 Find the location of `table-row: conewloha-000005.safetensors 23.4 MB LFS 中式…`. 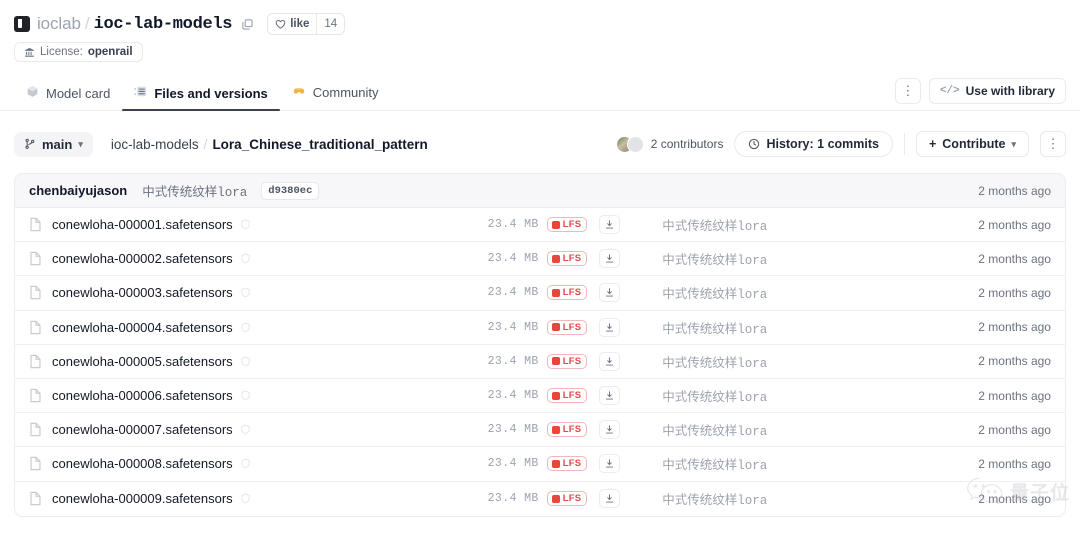

table-row: conewloha-000005.safetensors 23.4 MB LFS 中式… is located at coordinates (540, 361).